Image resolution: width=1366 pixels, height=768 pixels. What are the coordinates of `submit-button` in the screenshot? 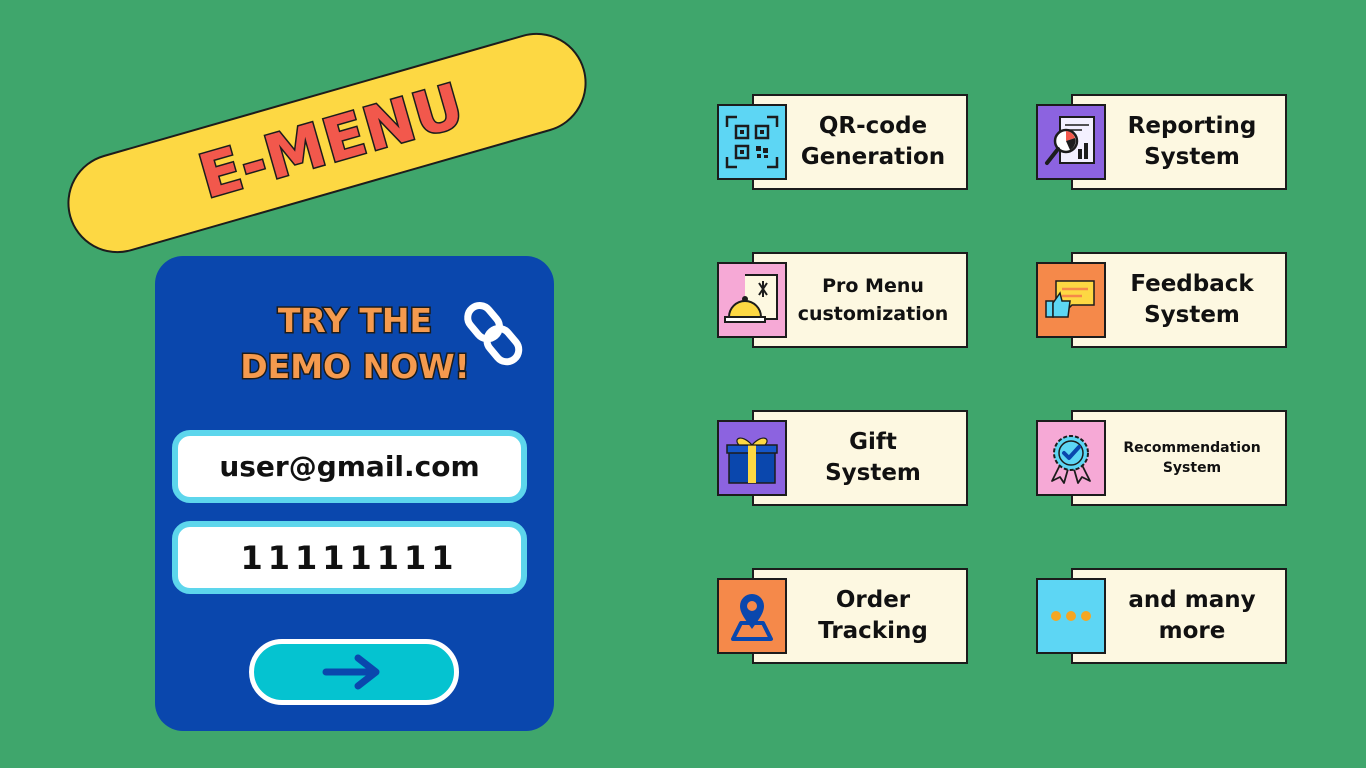 It's located at (354, 672).